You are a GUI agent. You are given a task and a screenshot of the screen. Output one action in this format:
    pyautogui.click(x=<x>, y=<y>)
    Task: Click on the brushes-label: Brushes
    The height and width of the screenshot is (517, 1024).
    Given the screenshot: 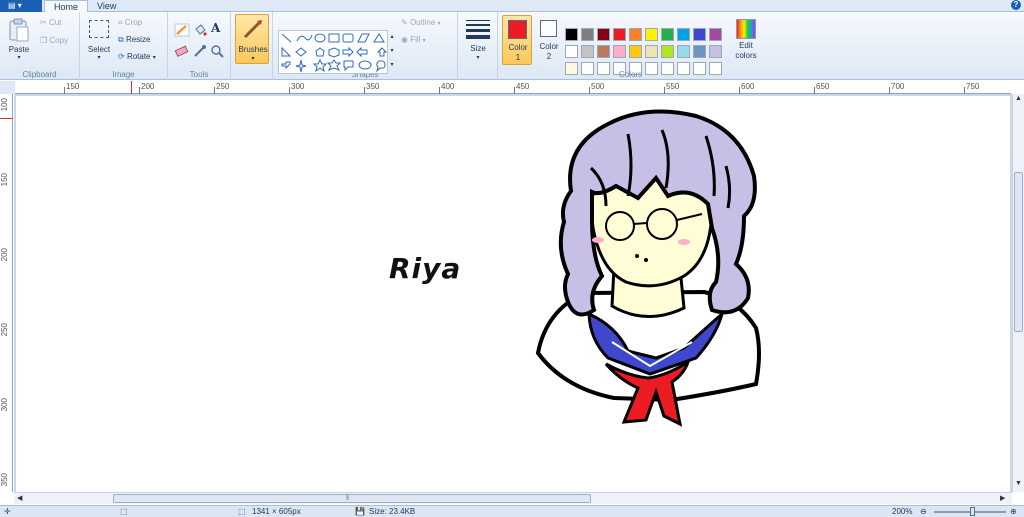 What is the action you would take?
    pyautogui.click(x=253, y=49)
    